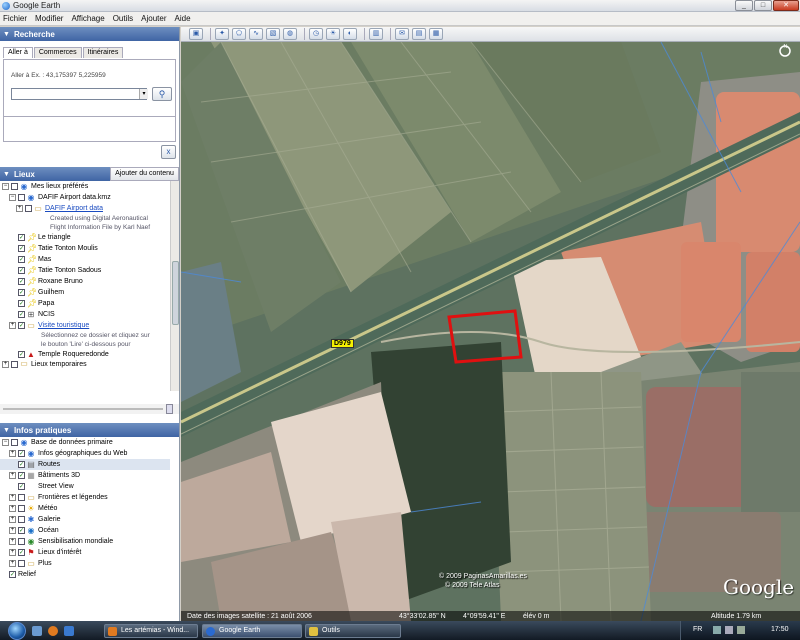 Image resolution: width=800 pixels, height=640 pixels. What do you see at coordinates (87, 18) in the screenshot?
I see `menu-affichage: Affichage` at bounding box center [87, 18].